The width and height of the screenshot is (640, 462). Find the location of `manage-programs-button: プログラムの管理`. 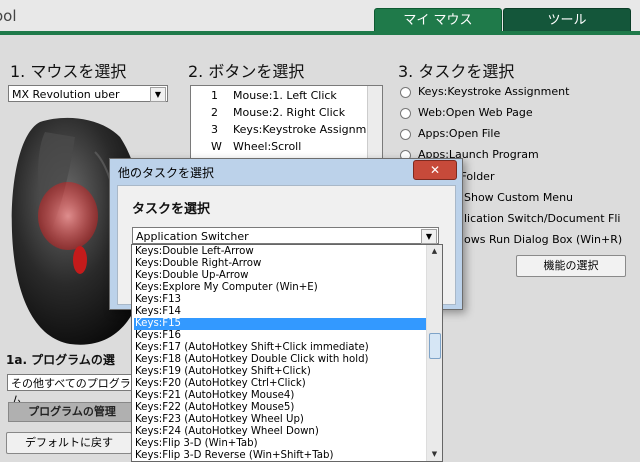

manage-programs-button: プログラムの管理 is located at coordinates (72, 412).